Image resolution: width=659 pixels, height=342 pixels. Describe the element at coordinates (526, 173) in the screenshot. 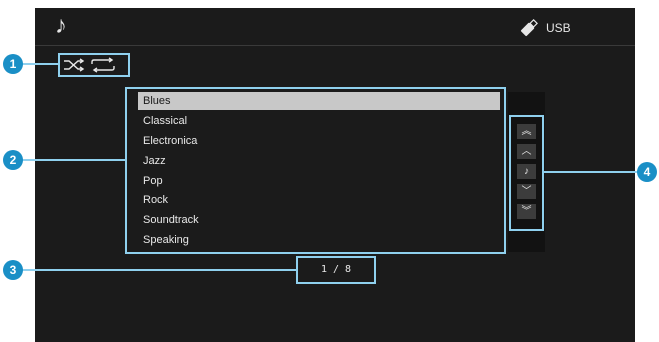

I see `nav-highlight` at that location.